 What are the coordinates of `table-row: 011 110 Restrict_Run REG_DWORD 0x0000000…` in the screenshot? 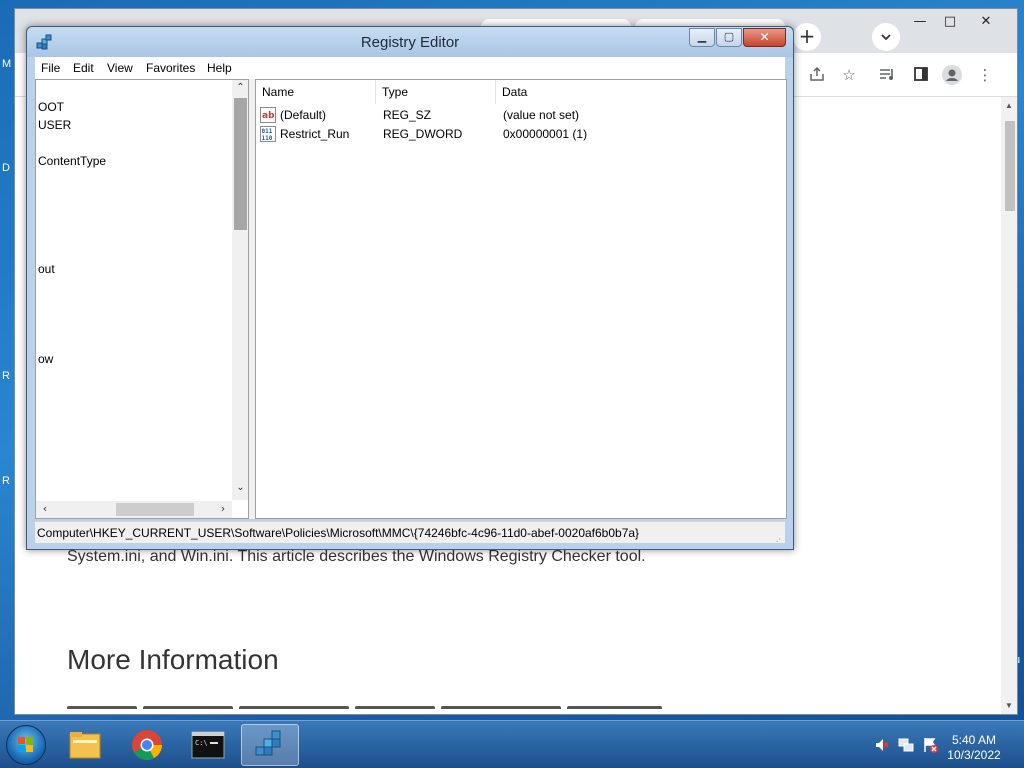 It's located at (521, 134).